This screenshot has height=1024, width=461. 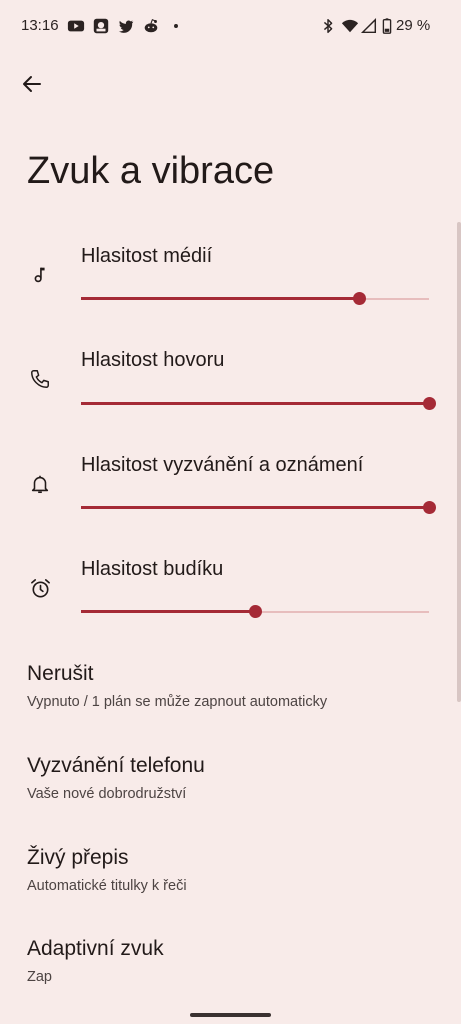 What do you see at coordinates (387, 26) in the screenshot?
I see `battery-icon` at bounding box center [387, 26].